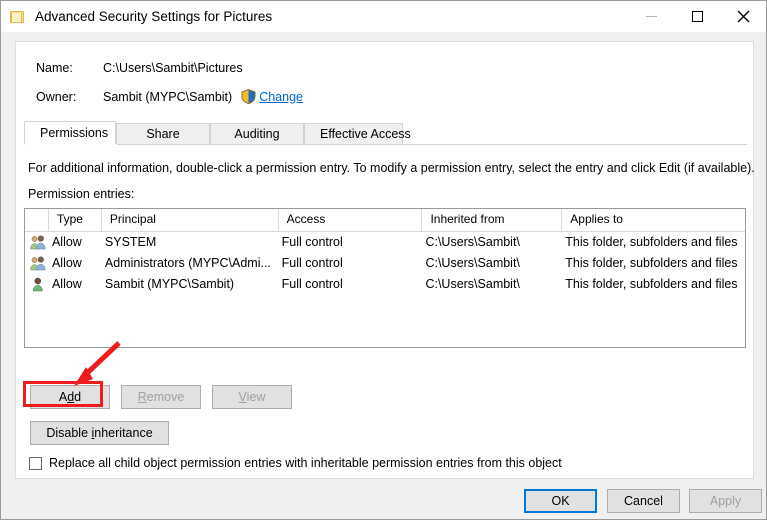 This screenshot has height=520, width=767. I want to click on add-button: Add, so click(70, 397).